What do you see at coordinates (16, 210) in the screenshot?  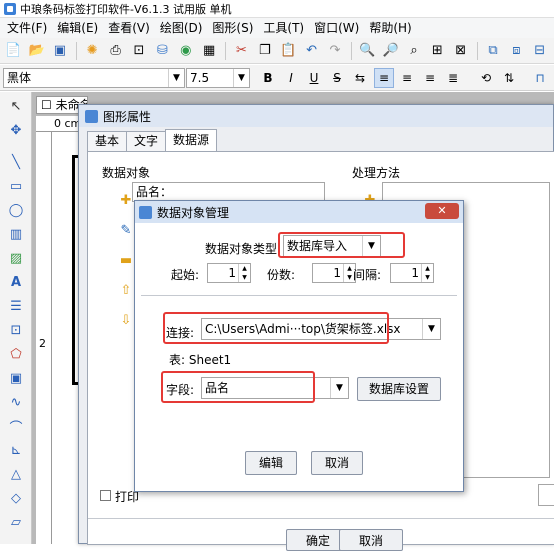 I see `ellipse-tool-icon: ◯` at bounding box center [16, 210].